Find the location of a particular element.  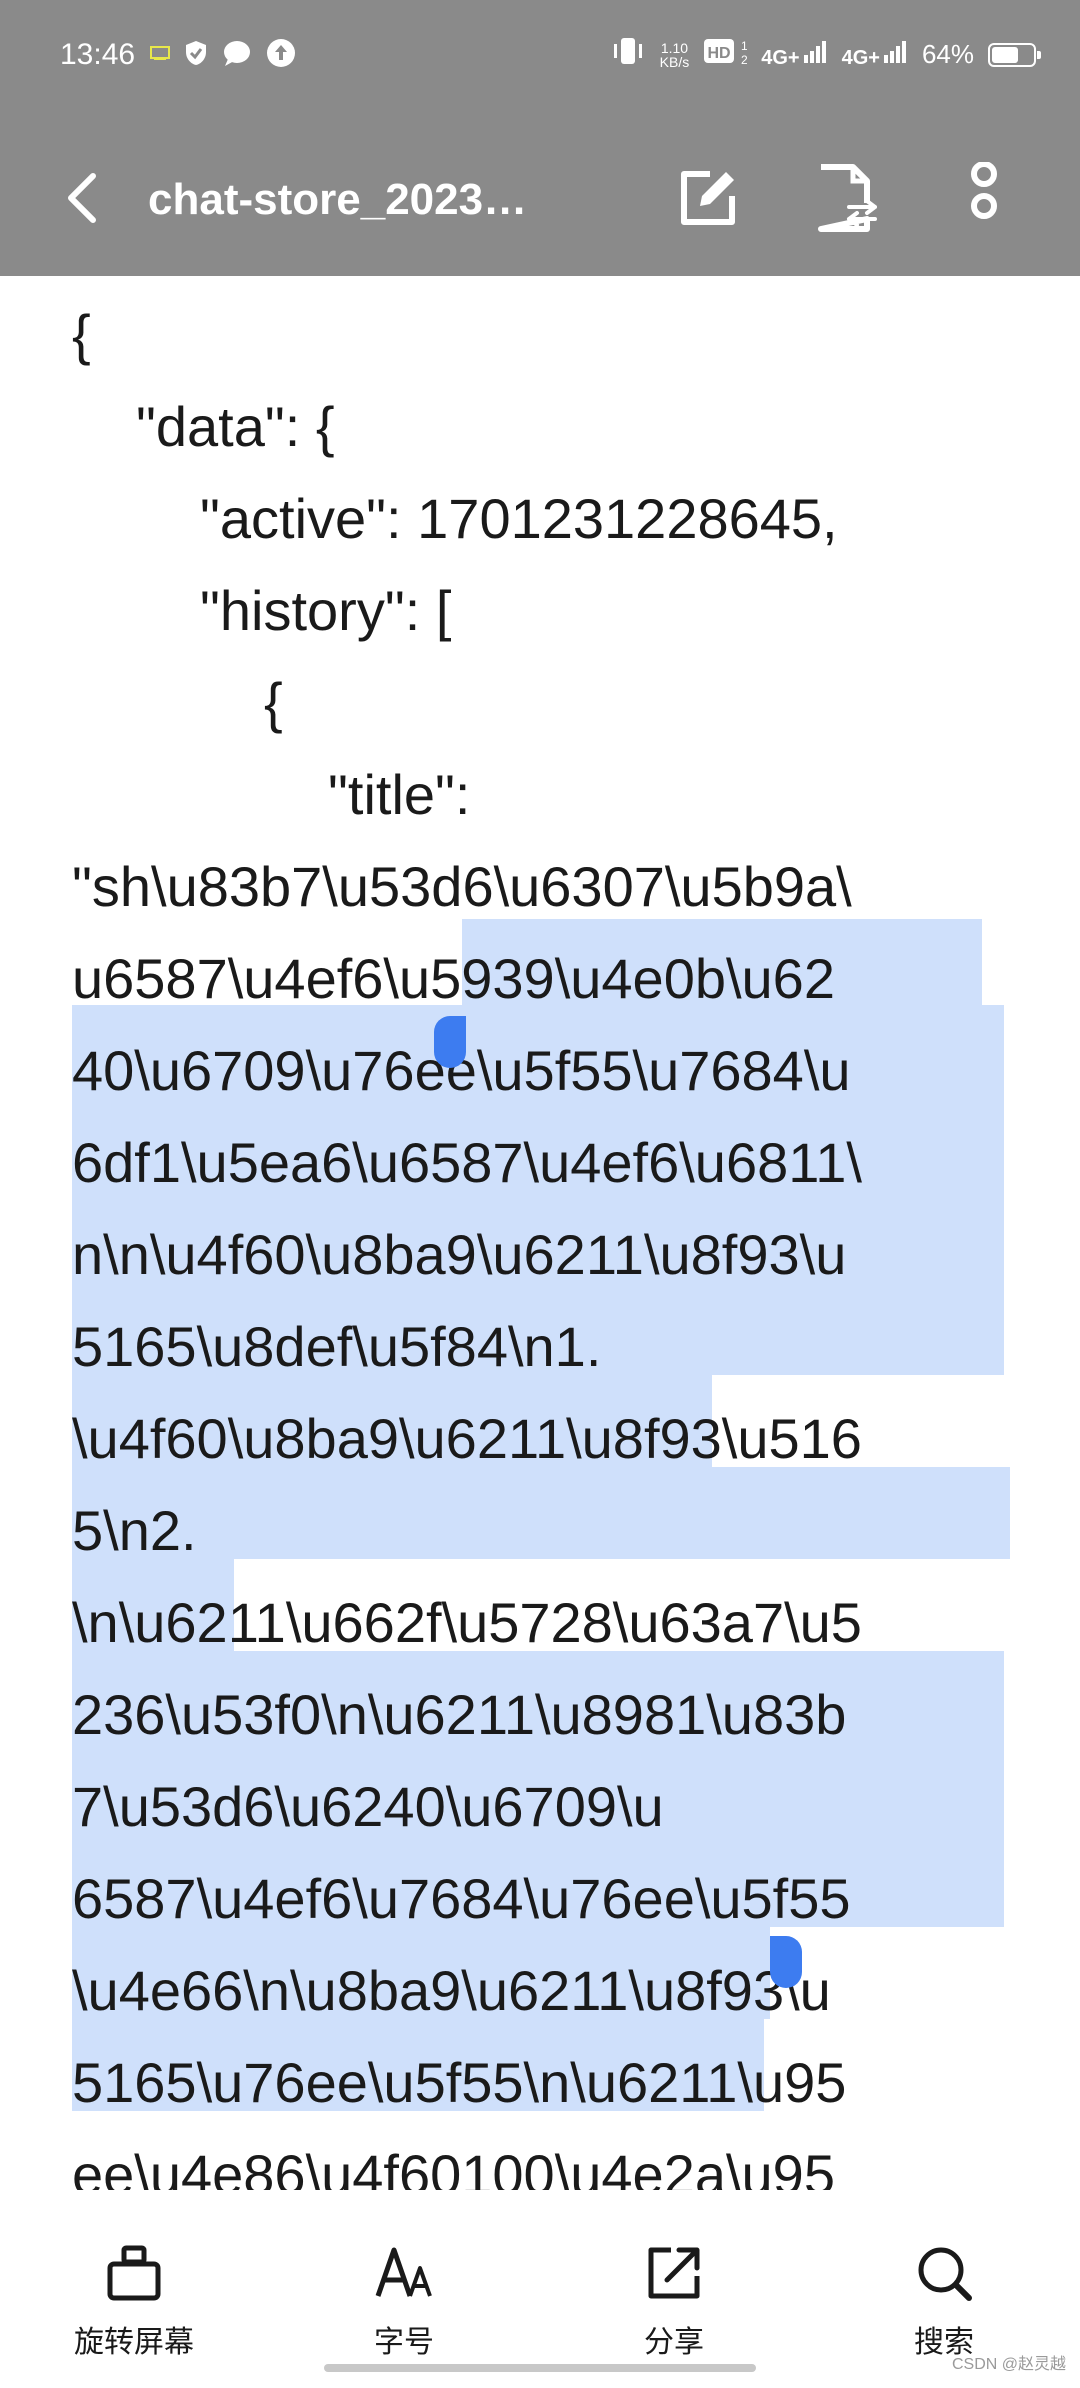

upload-icon is located at coordinates (281, 55).